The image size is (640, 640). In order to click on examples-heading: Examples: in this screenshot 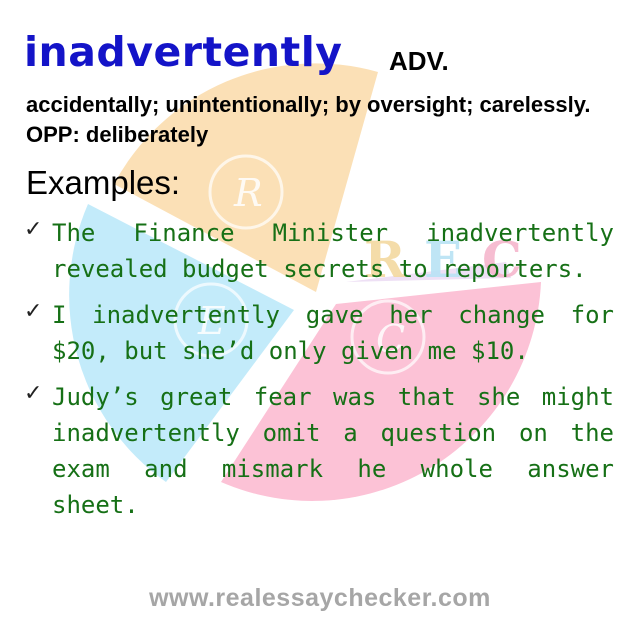, I will do `click(103, 182)`.